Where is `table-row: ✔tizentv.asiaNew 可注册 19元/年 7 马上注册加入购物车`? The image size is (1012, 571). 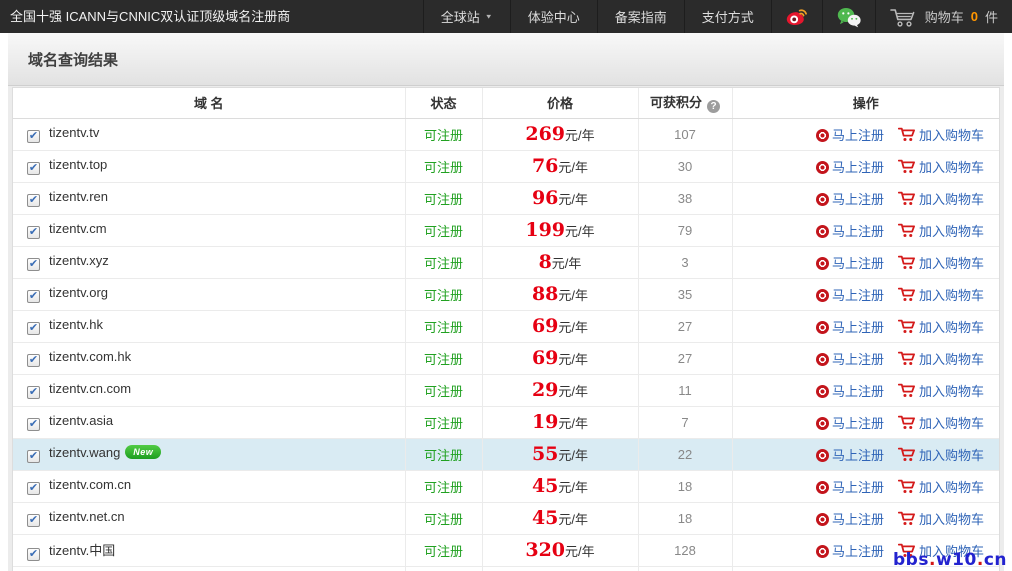 table-row: ✔tizentv.asiaNew 可注册 19元/年 7 马上注册加入购物车 is located at coordinates (506, 422).